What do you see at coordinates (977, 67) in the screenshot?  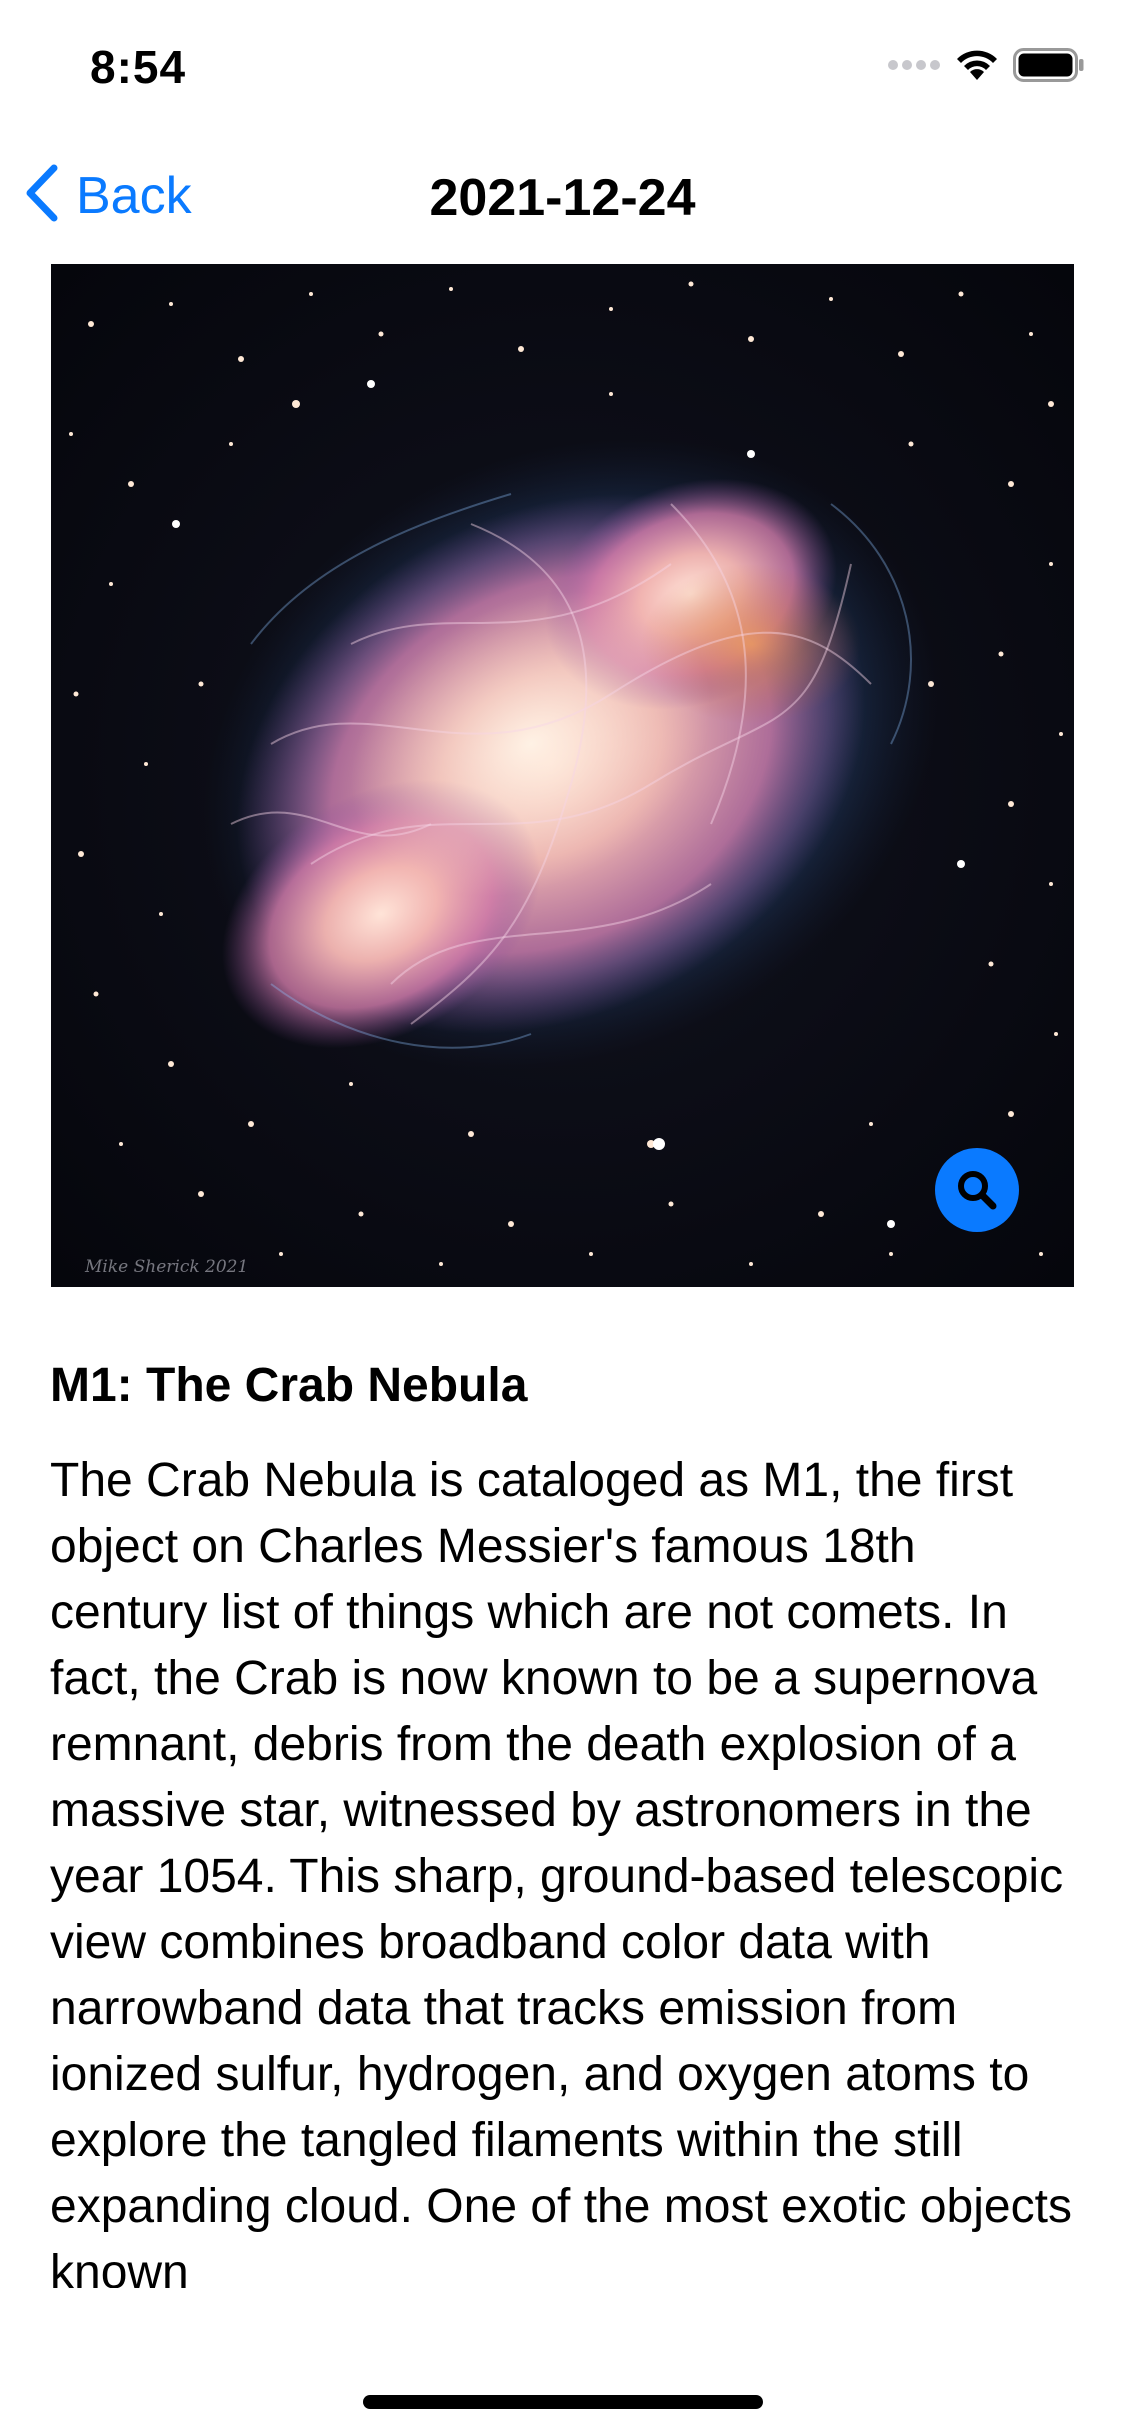 I see `wifi-icon` at bounding box center [977, 67].